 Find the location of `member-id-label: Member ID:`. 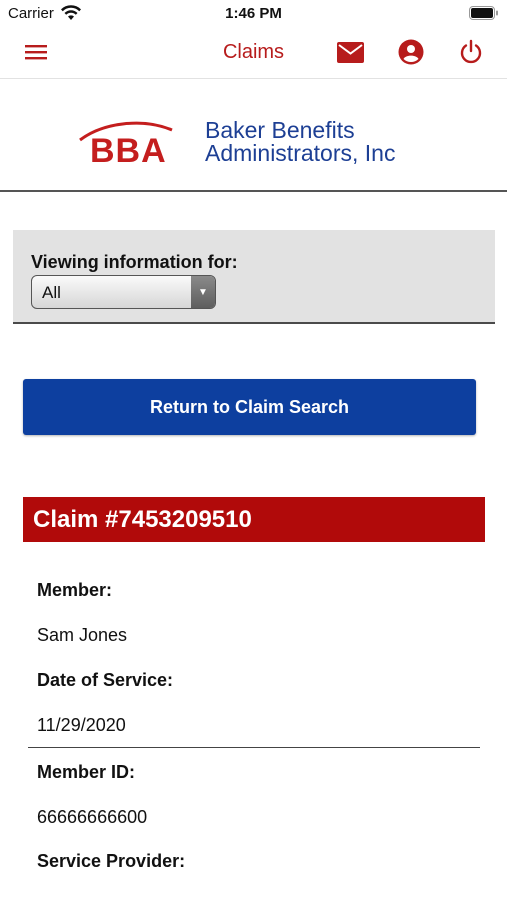

member-id-label: Member ID: is located at coordinates (86, 772).